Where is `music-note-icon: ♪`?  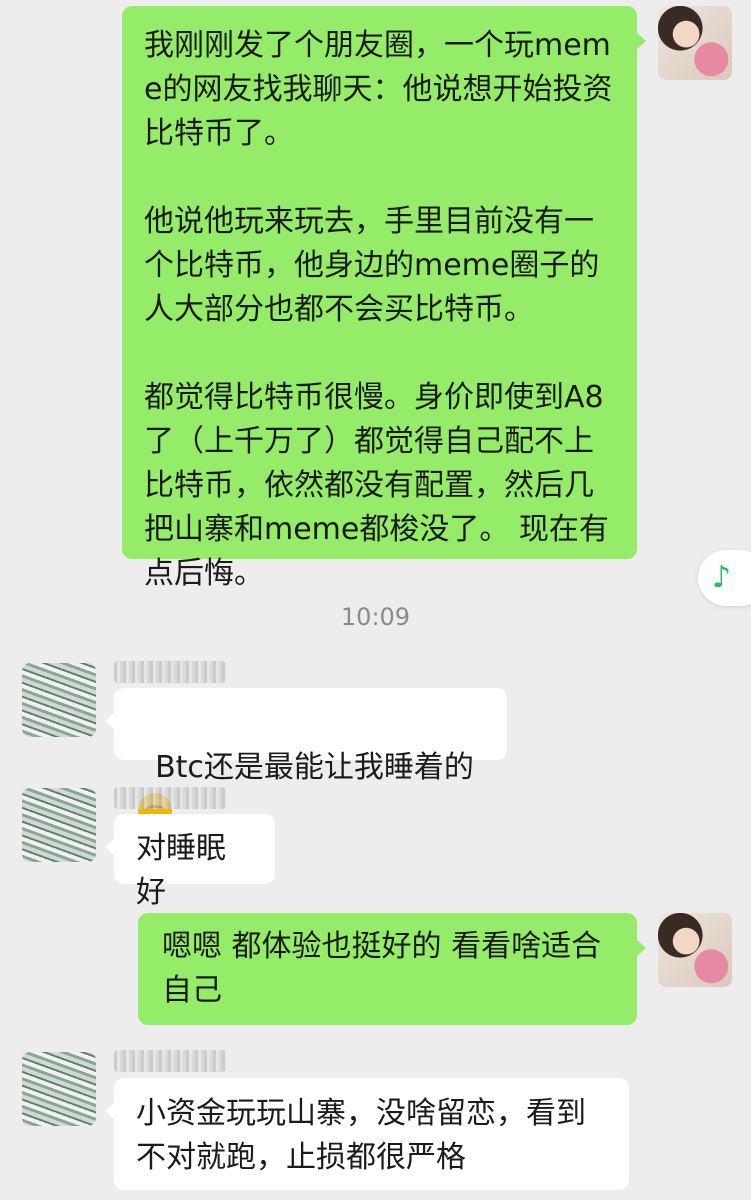
music-note-icon: ♪ is located at coordinates (722, 577).